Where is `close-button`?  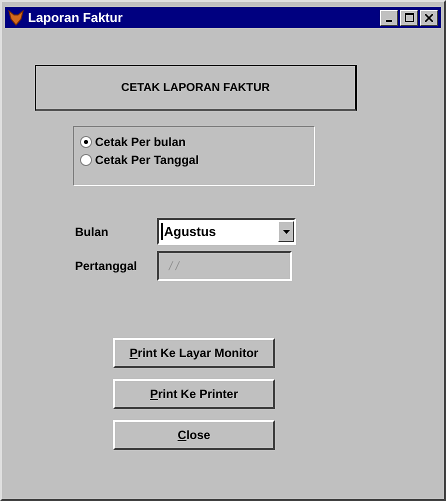
close-button is located at coordinates (429, 18).